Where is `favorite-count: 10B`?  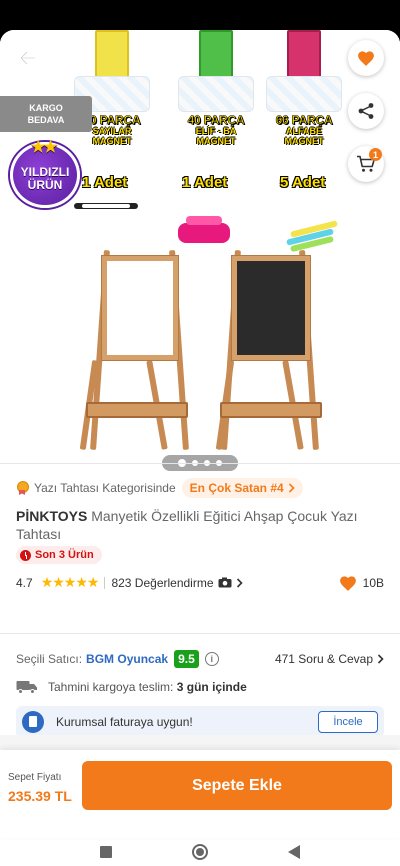 favorite-count: 10B is located at coordinates (361, 583).